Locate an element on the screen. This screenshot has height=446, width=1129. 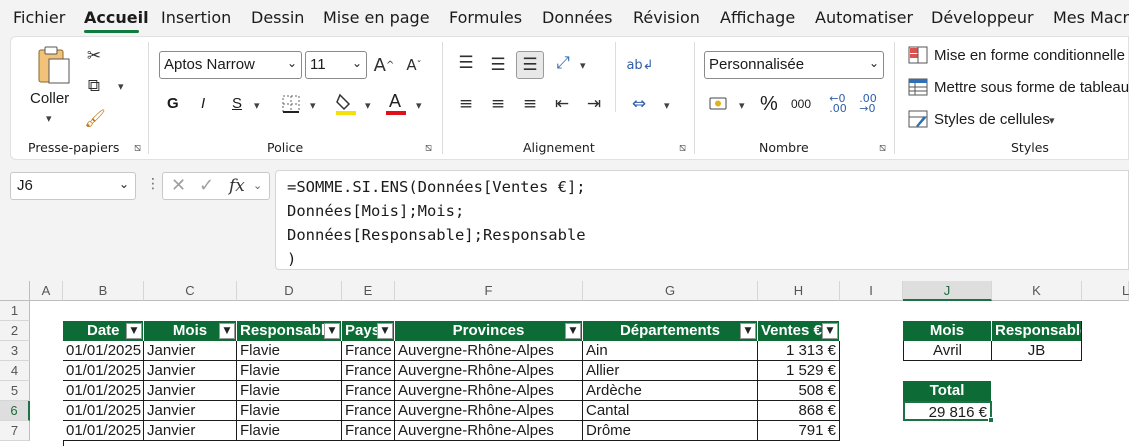
table-cell: 868 € is located at coordinates (799, 411).